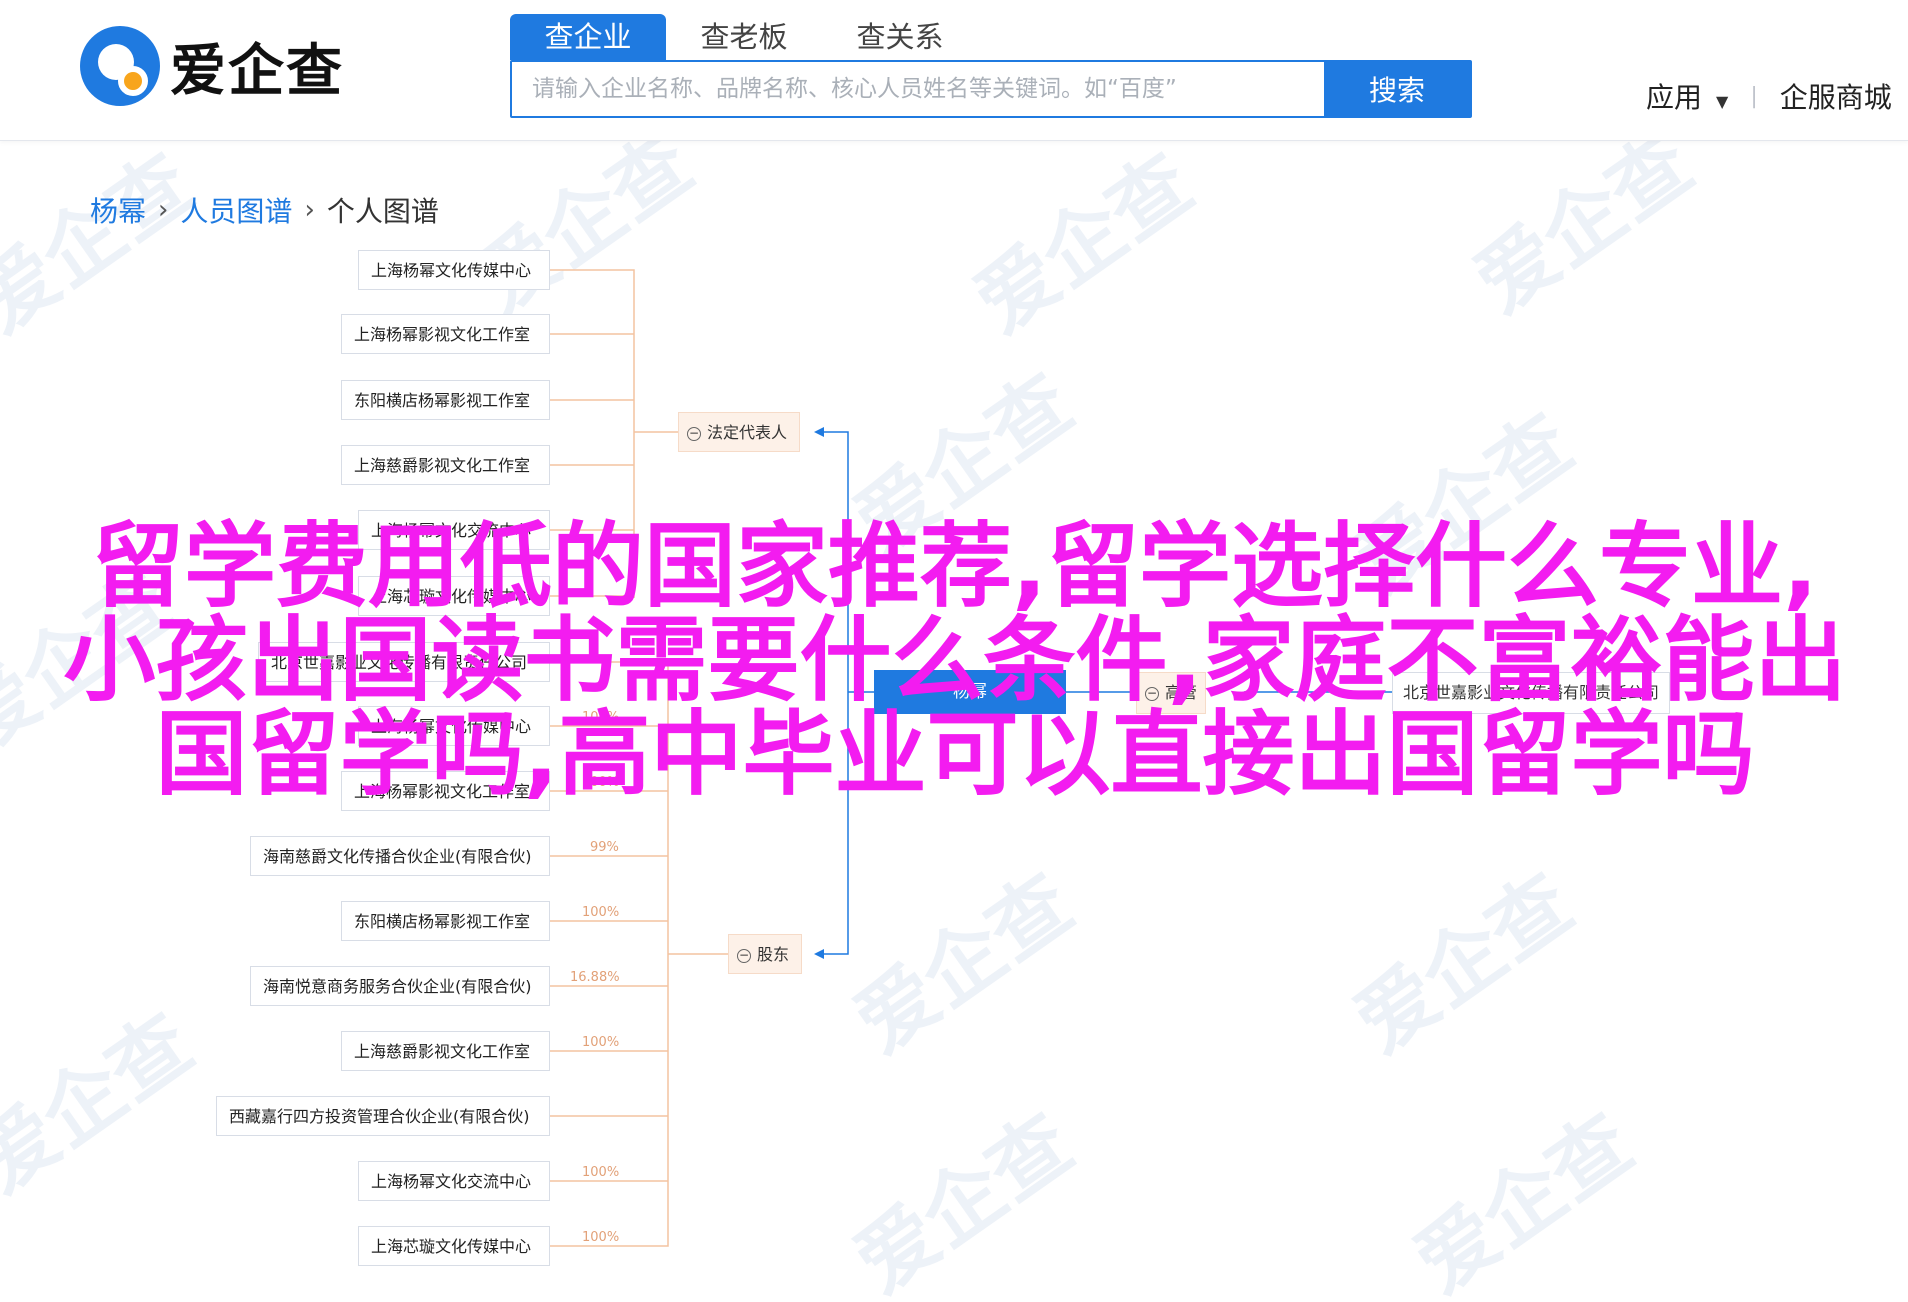  I want to click on share-percent: 16.88%, so click(595, 977).